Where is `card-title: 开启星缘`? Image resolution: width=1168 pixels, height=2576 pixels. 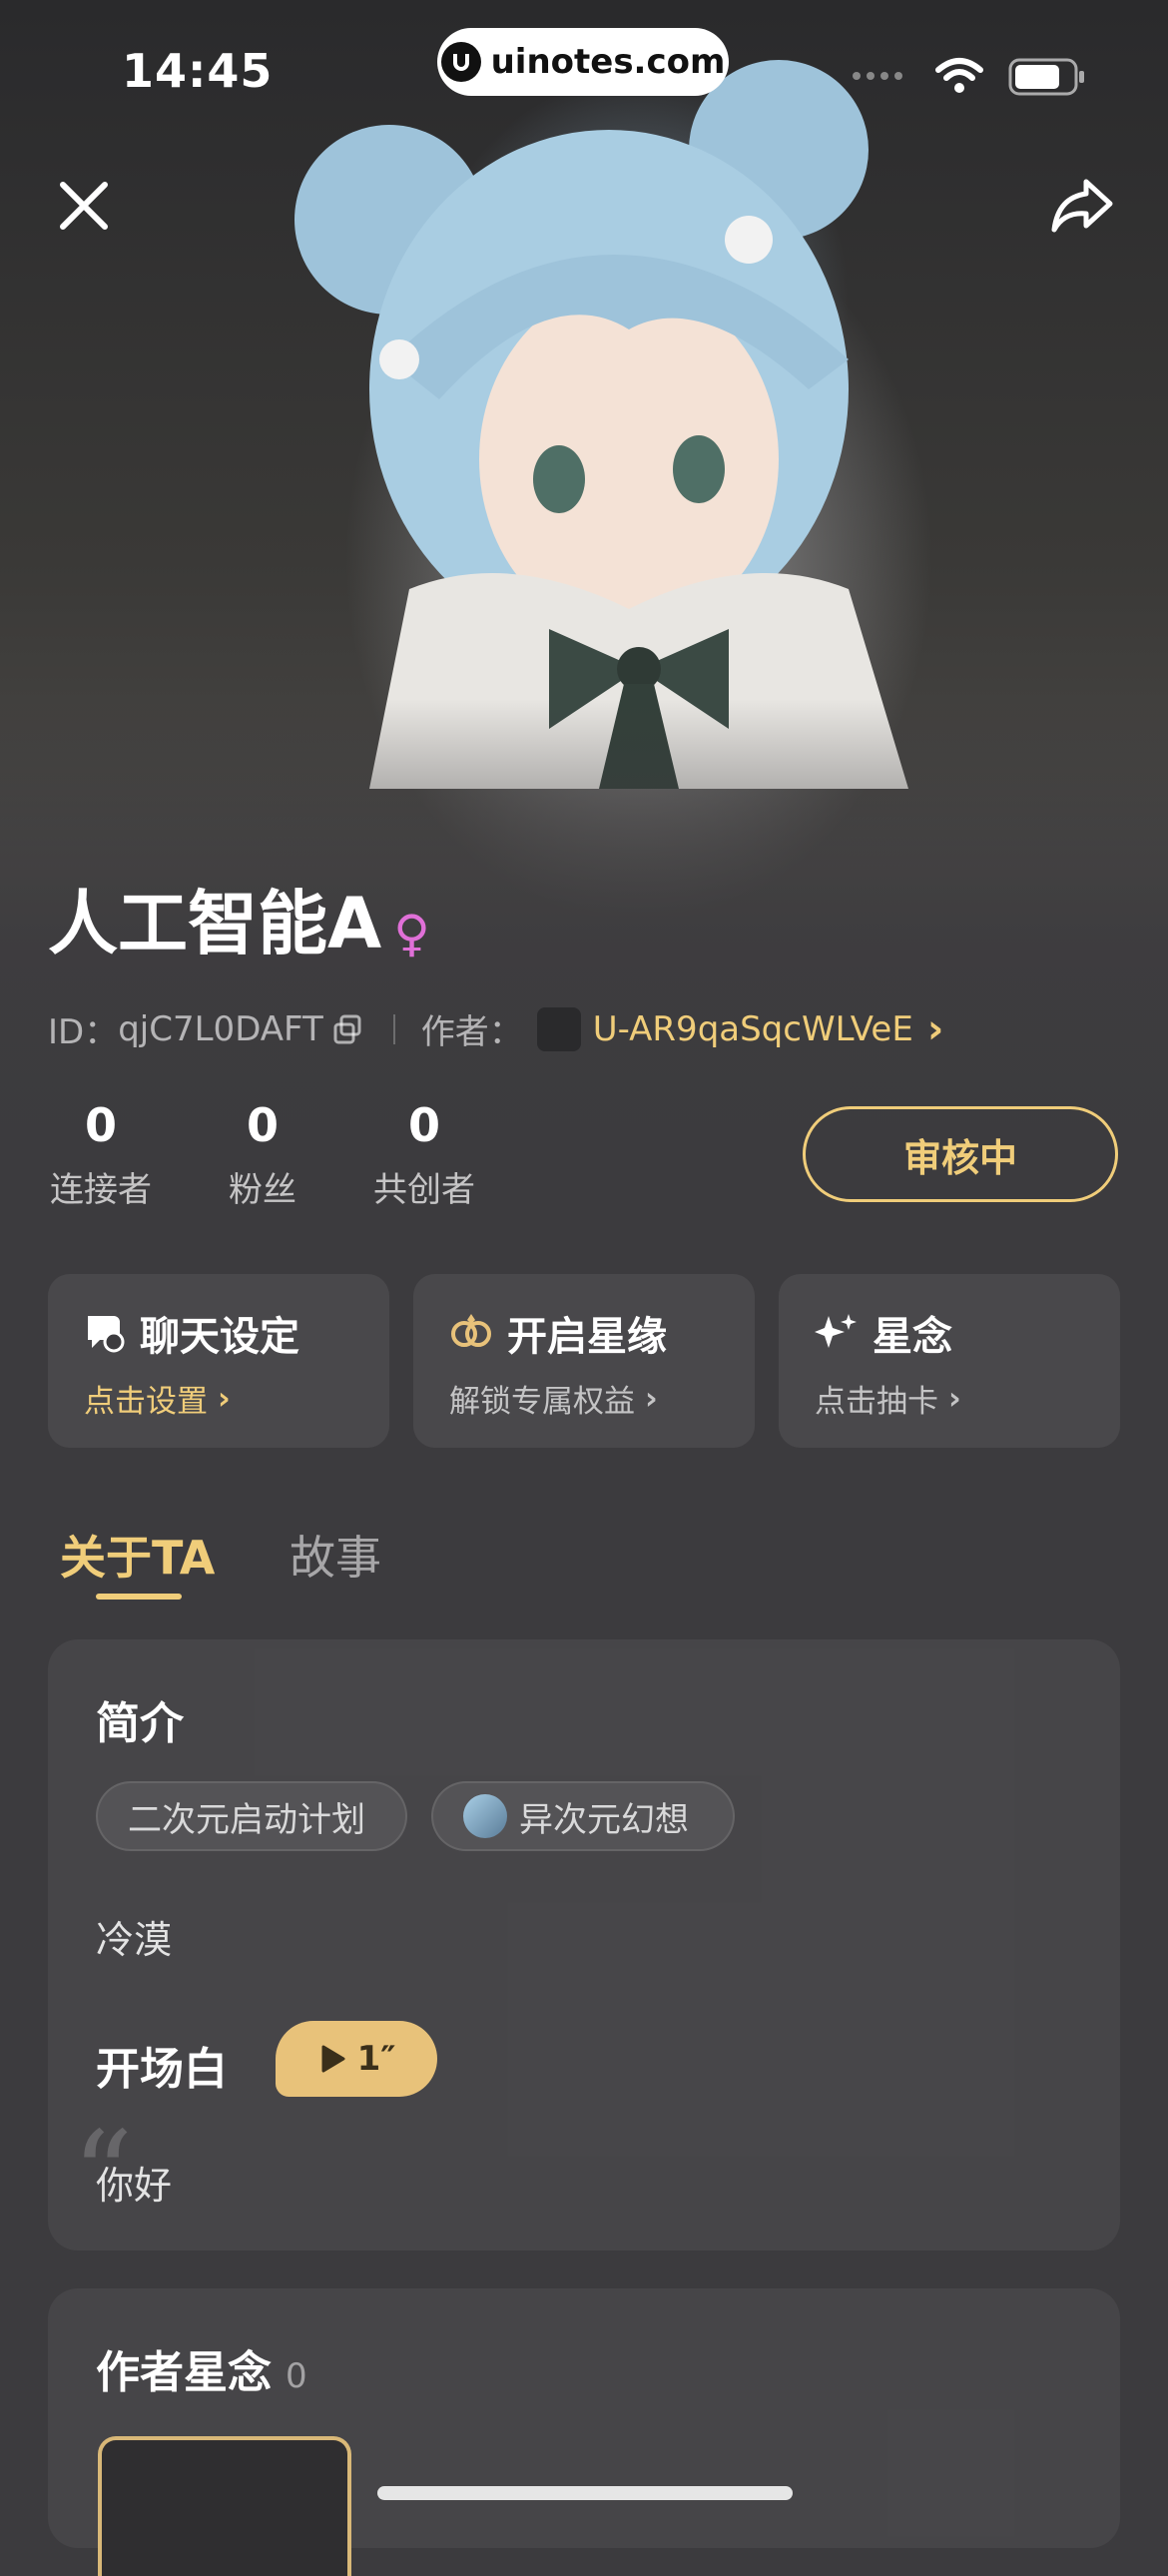 card-title: 开启星缘 is located at coordinates (587, 1337).